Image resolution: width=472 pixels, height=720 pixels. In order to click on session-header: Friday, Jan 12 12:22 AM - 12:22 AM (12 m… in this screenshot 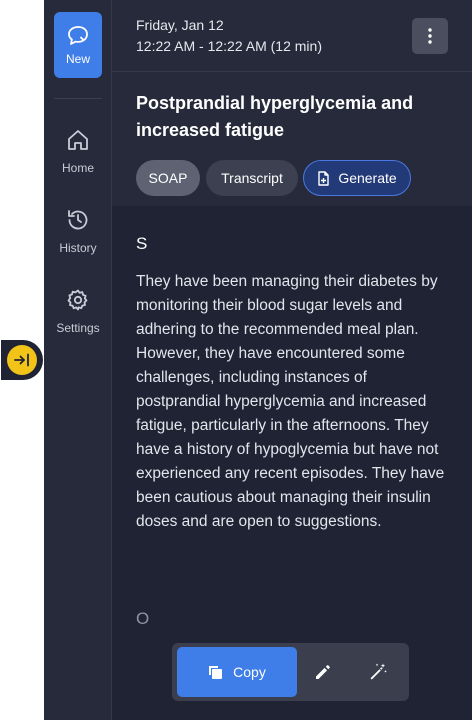, I will do `click(292, 36)`.